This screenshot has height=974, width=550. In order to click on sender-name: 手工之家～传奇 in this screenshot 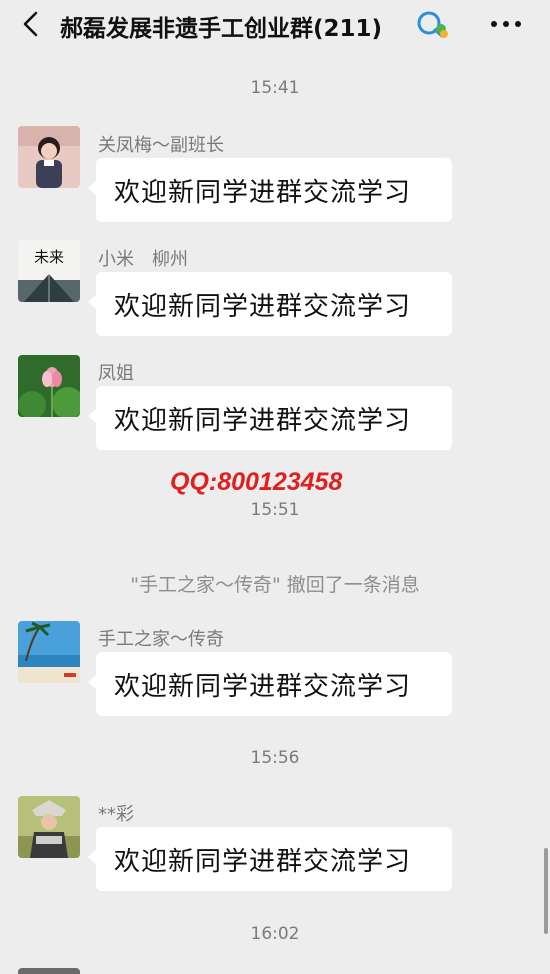, I will do `click(161, 639)`.